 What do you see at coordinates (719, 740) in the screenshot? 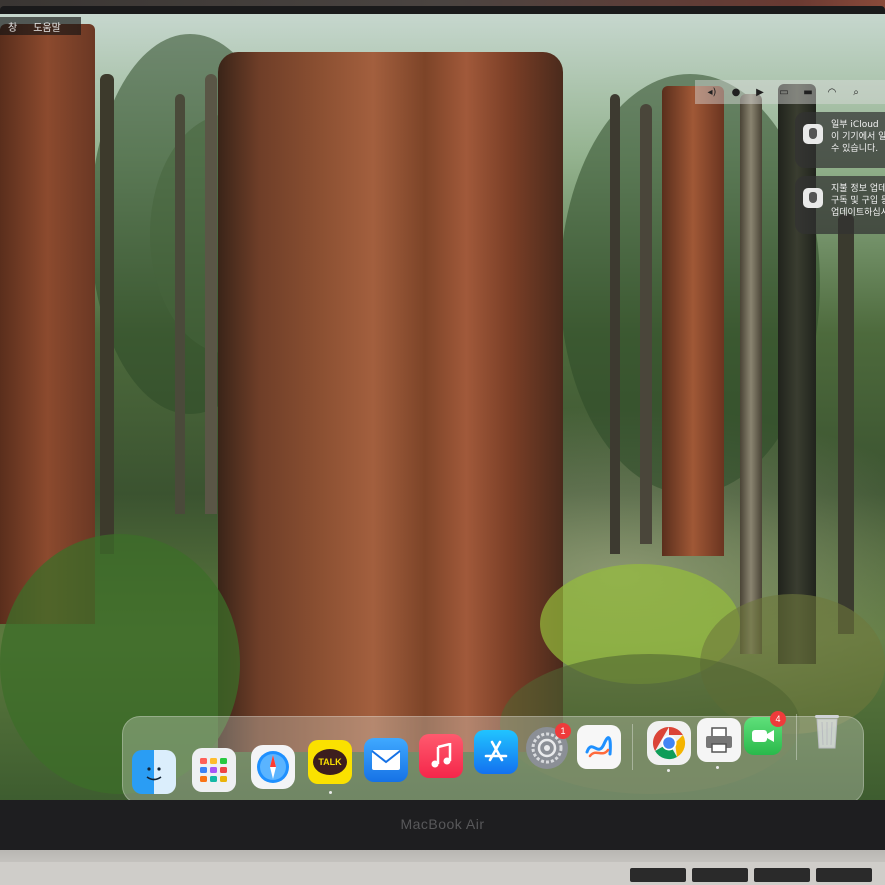
I see `printer-icon` at bounding box center [719, 740].